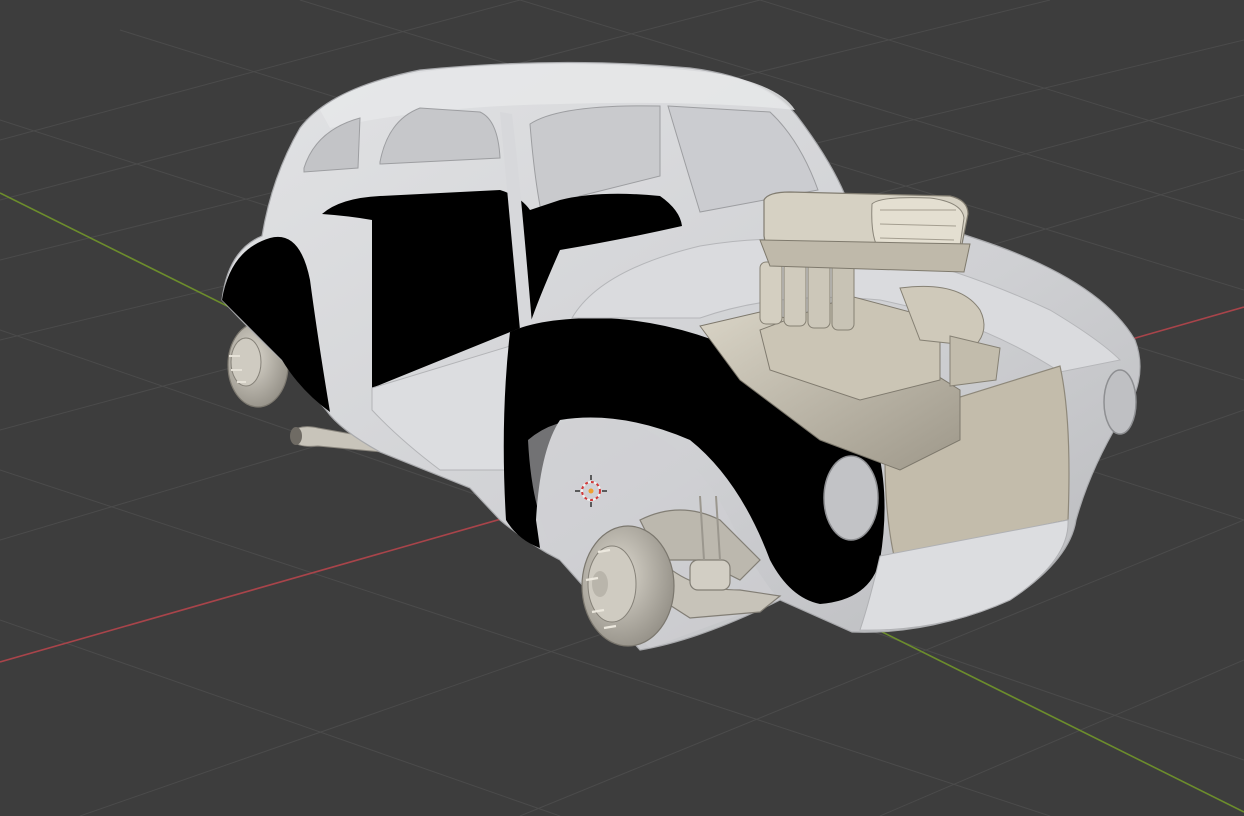  I want to click on engine-blower, so click(865, 232).